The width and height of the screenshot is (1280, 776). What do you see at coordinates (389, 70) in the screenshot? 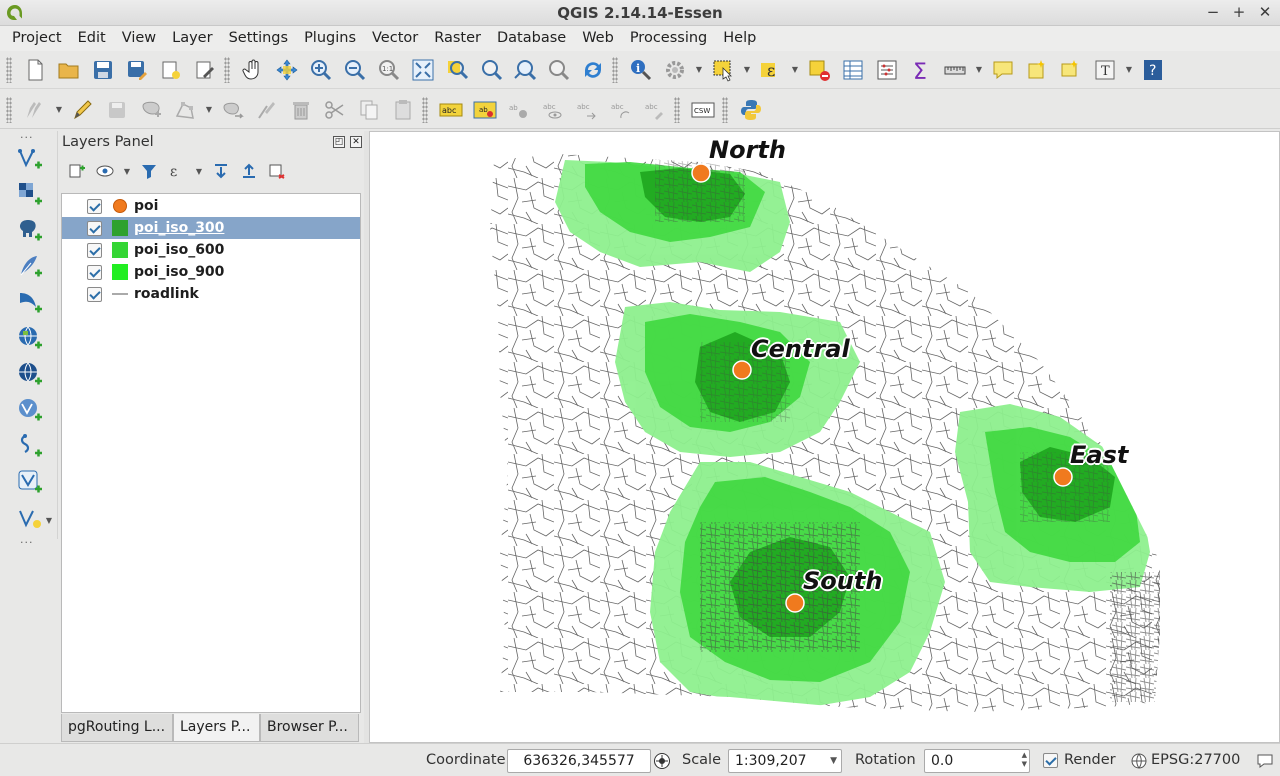
I see `zoom-native-button: 1:1` at bounding box center [389, 70].